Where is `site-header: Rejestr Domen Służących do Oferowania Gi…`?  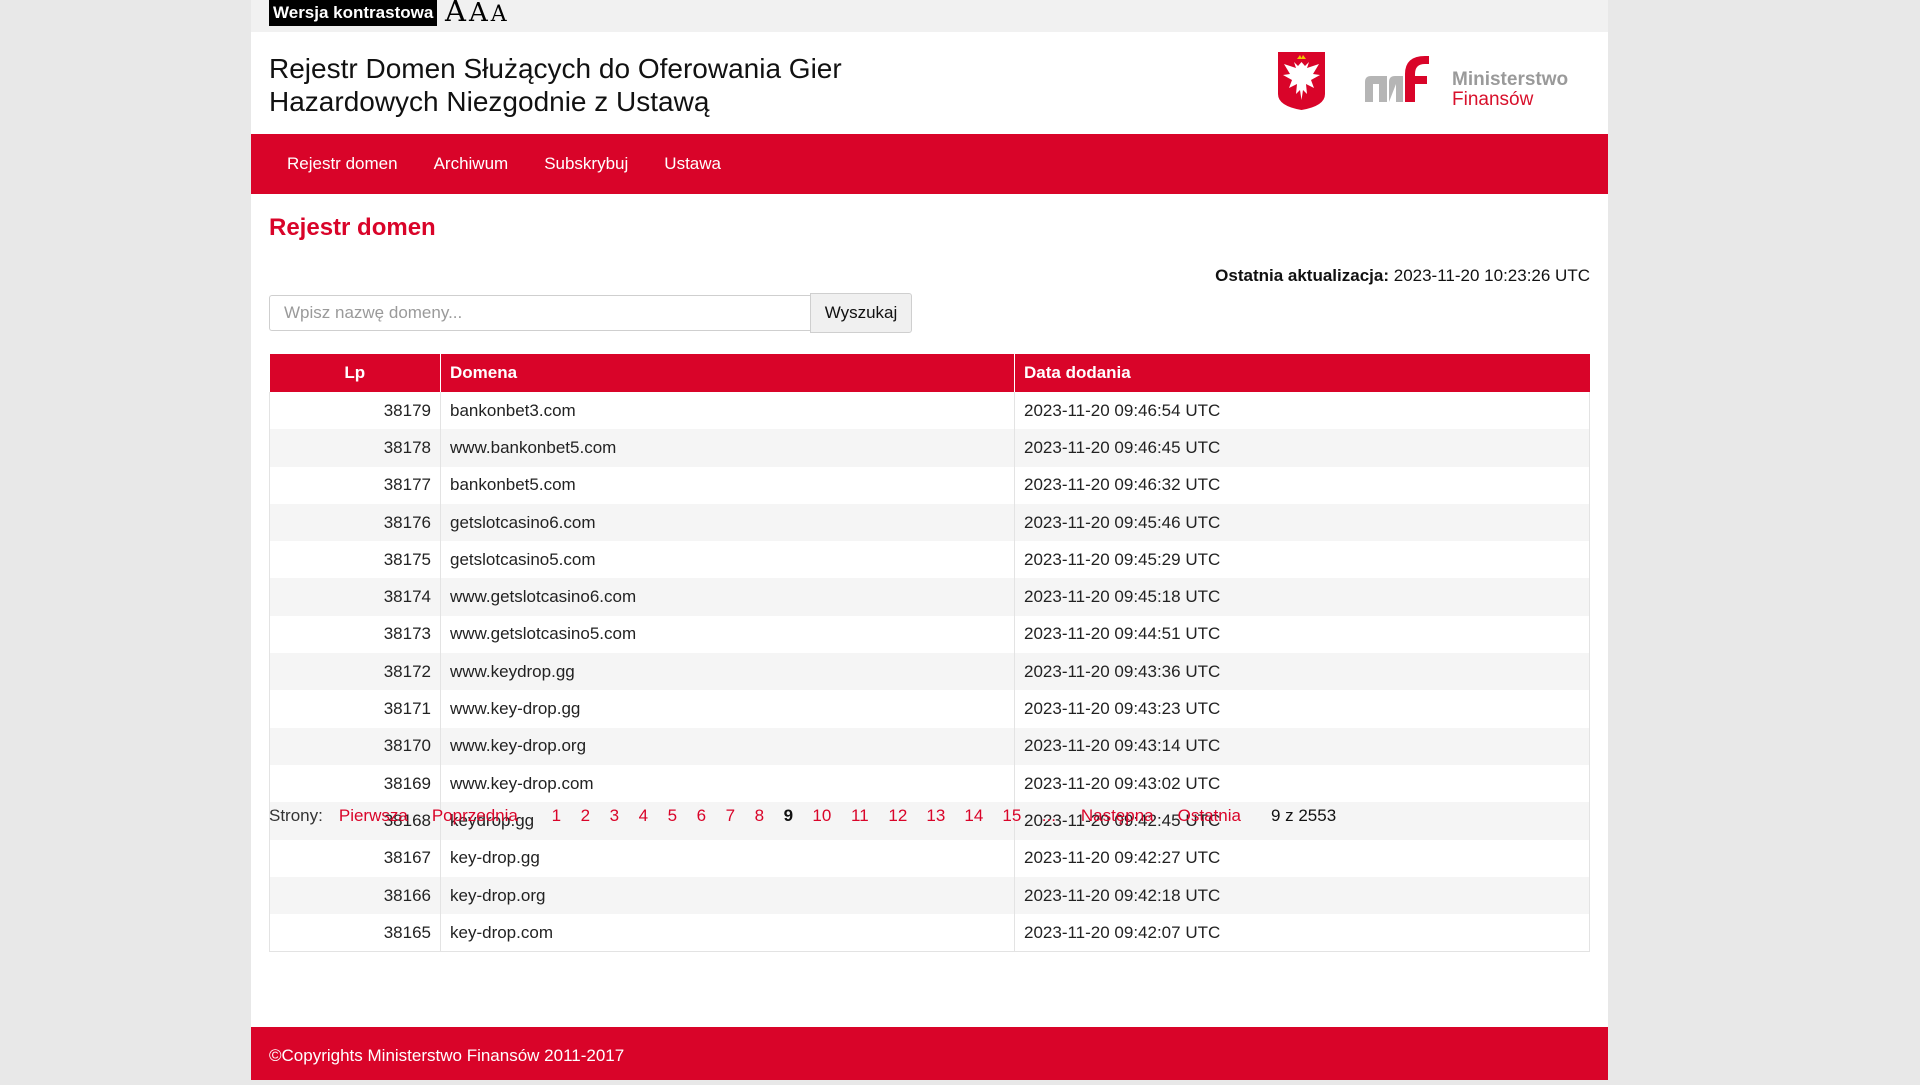
site-header: Rejestr Domen Służących do Oferowania Gi… is located at coordinates (929, 83).